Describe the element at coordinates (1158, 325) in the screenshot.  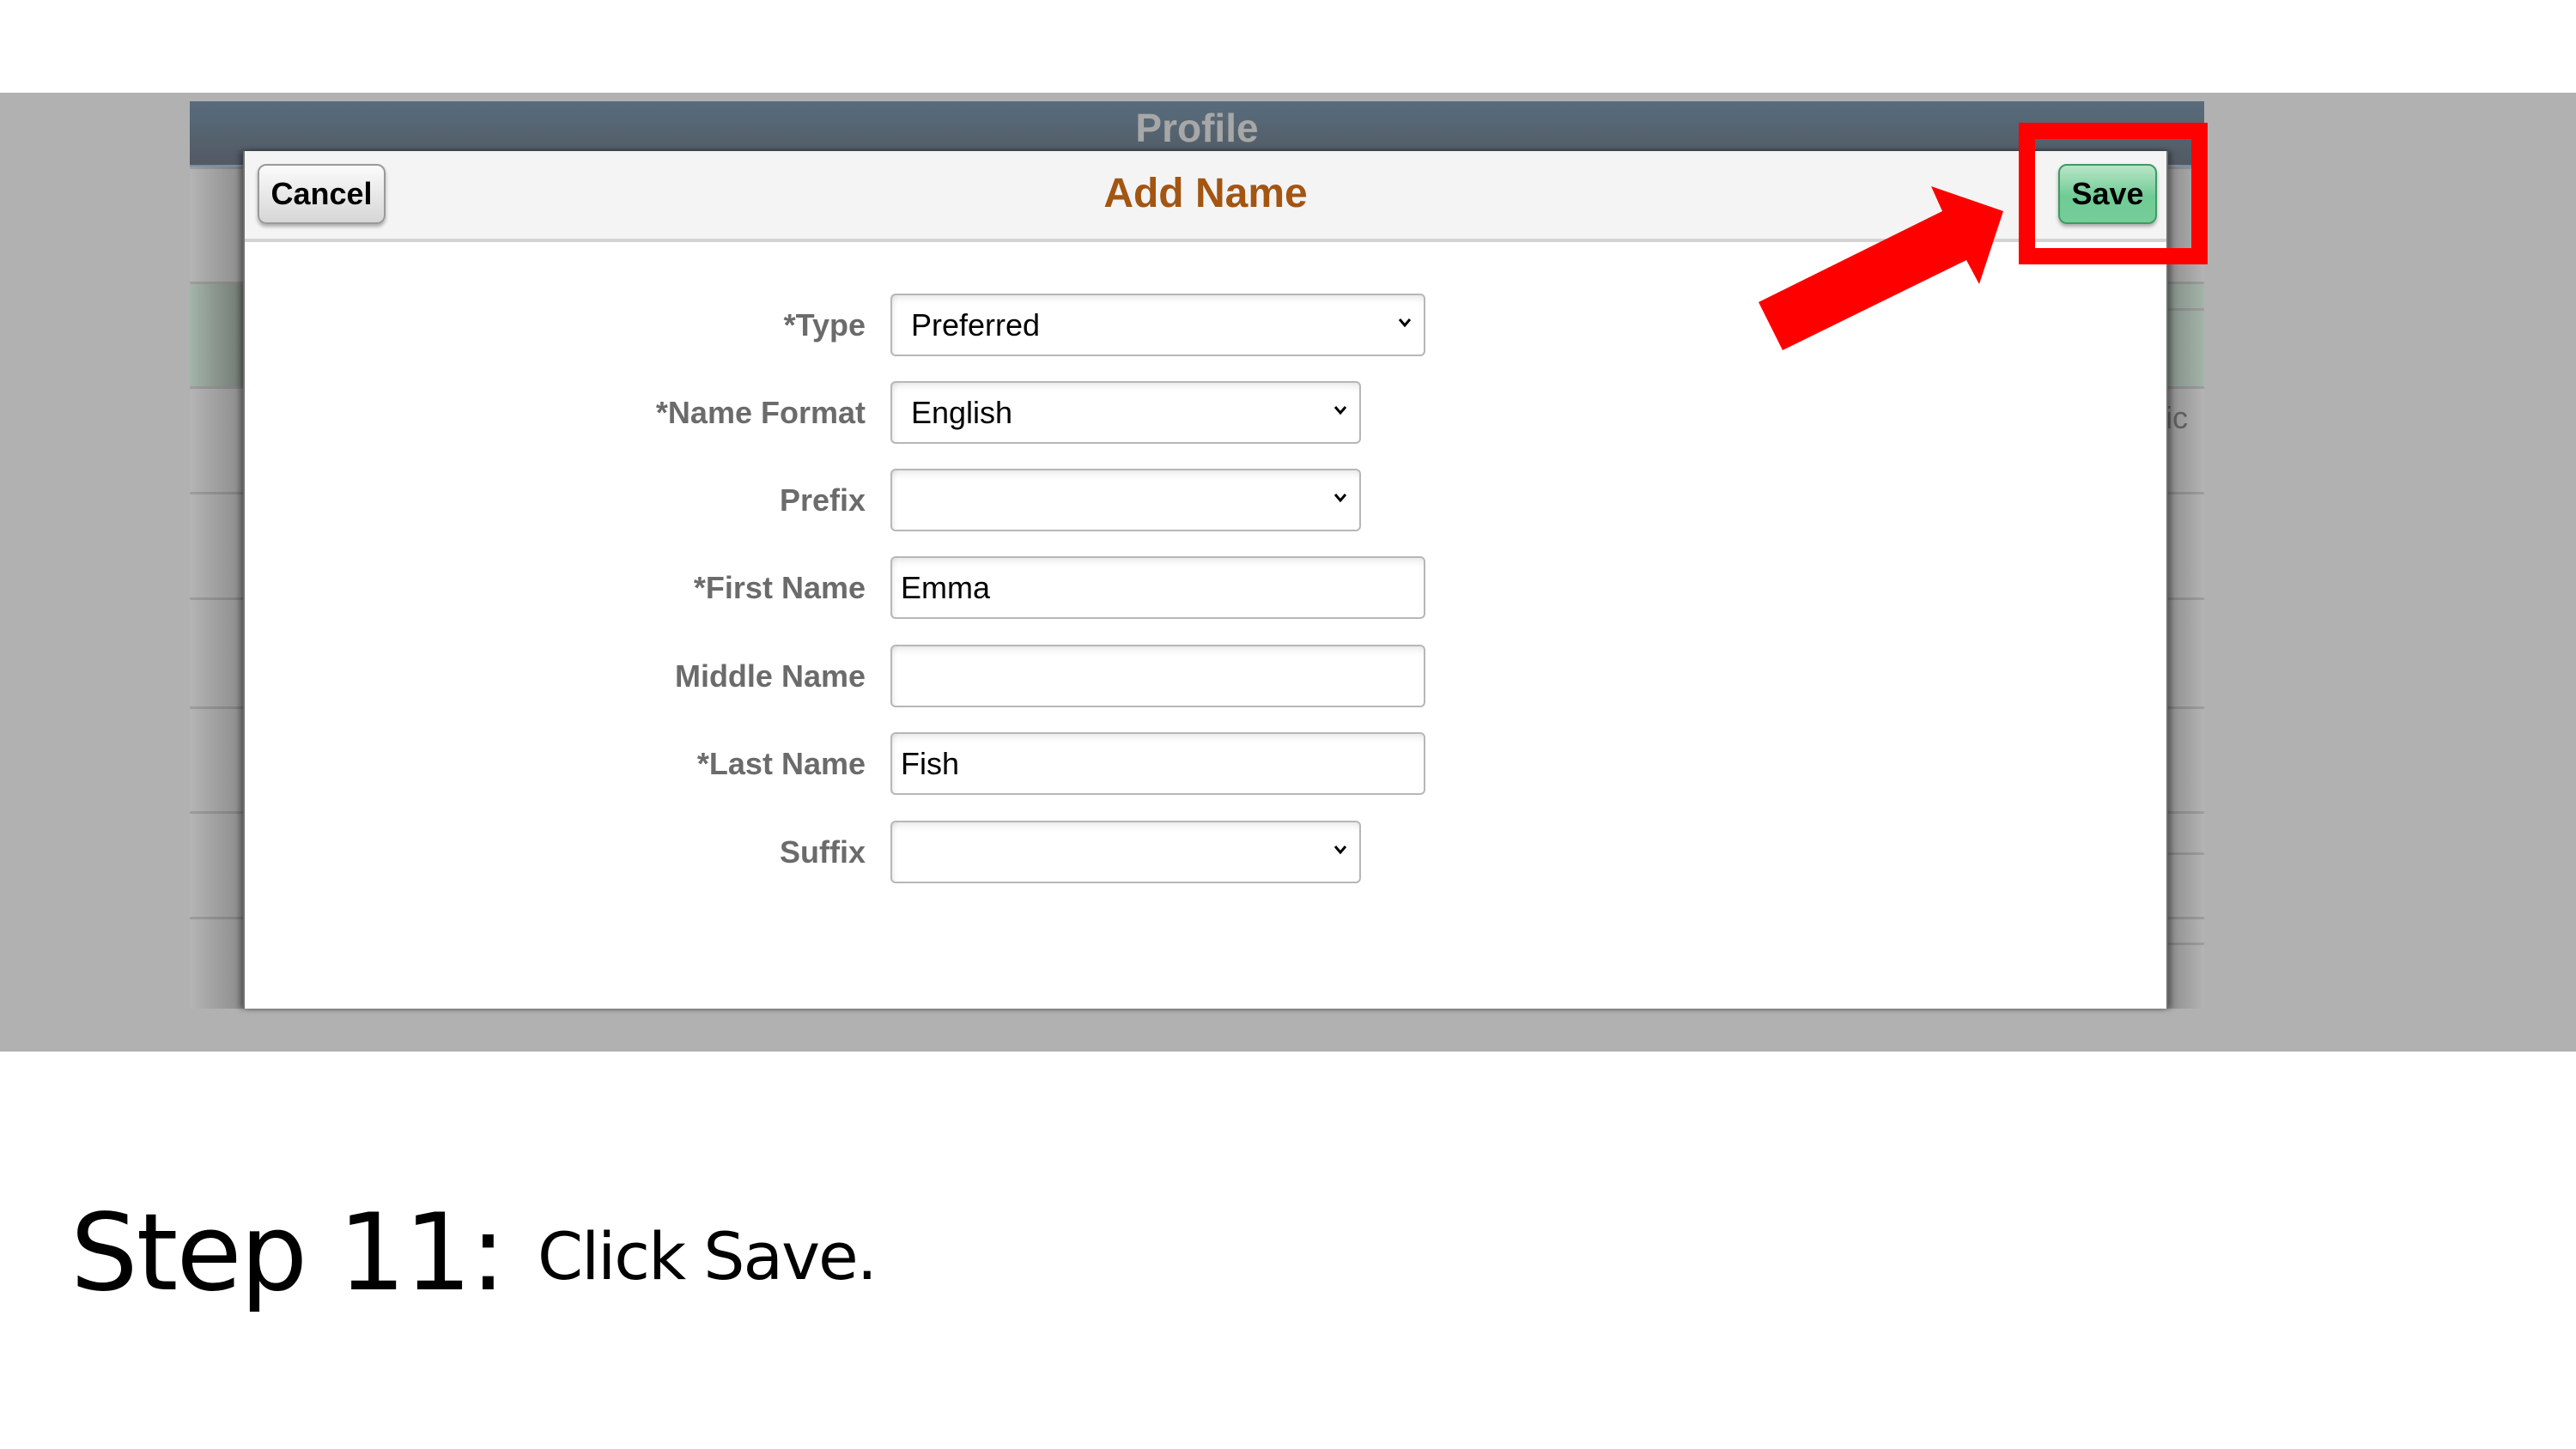
I see `type-select: Preferred` at that location.